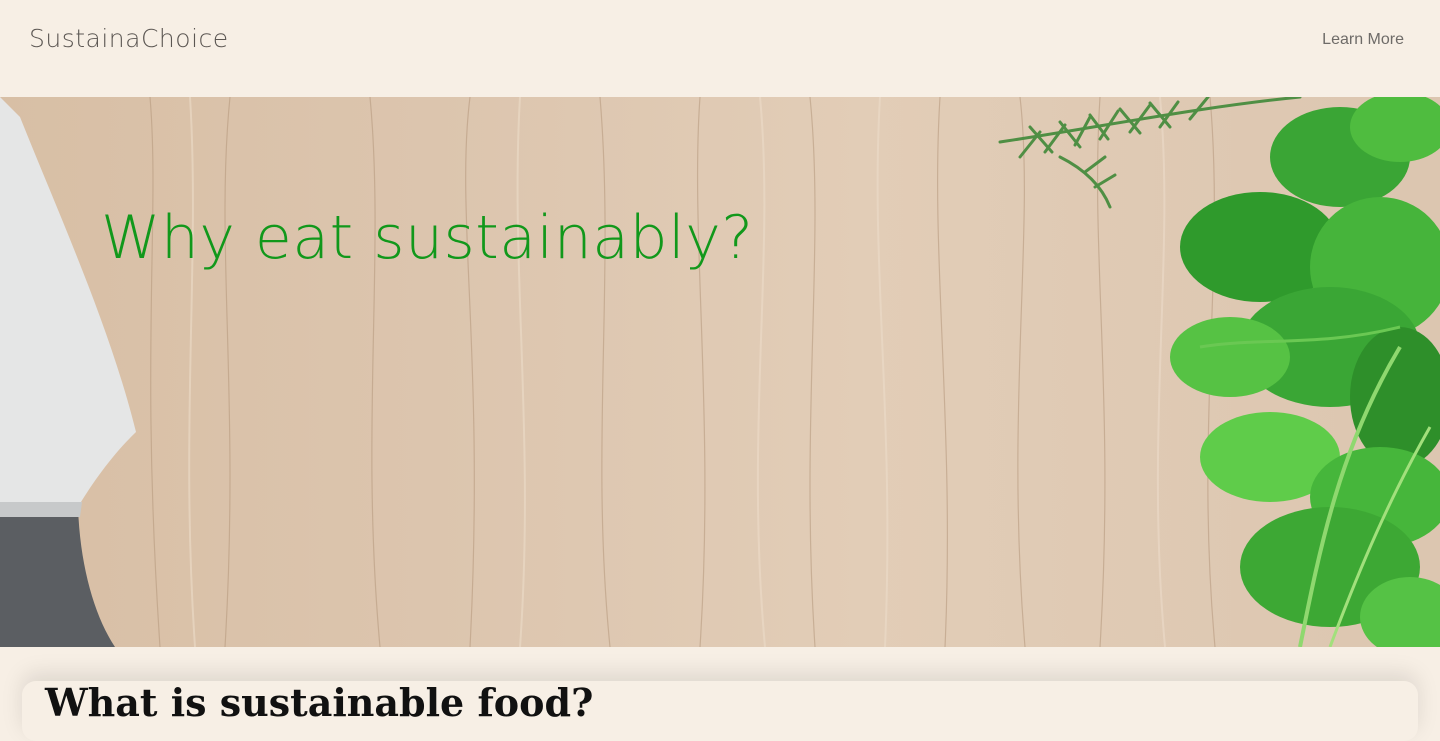 The height and width of the screenshot is (741, 1440). Describe the element at coordinates (1305, 372) in the screenshot. I see `parsley-icon` at that location.